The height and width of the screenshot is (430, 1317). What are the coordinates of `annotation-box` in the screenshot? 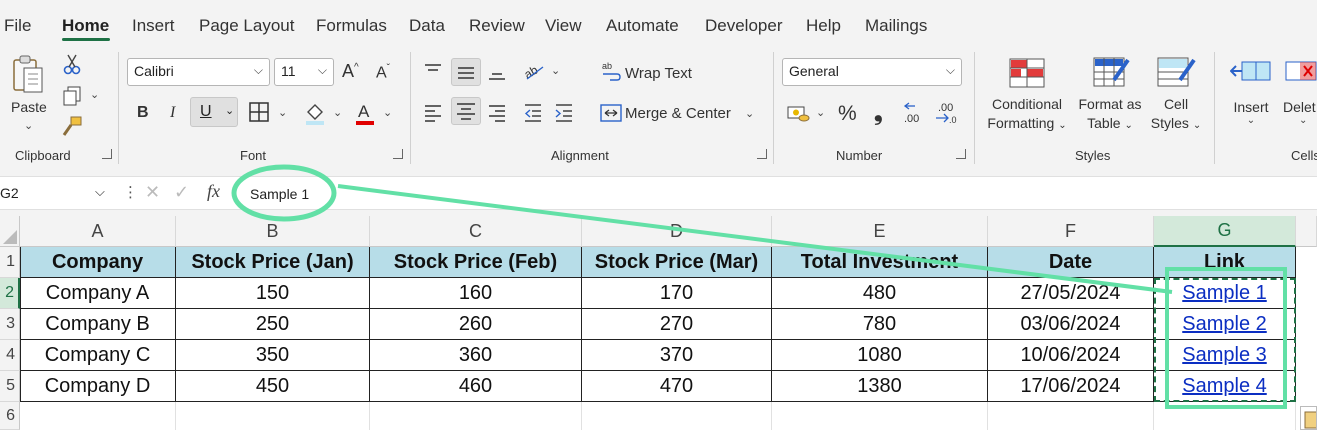 It's located at (1226, 338).